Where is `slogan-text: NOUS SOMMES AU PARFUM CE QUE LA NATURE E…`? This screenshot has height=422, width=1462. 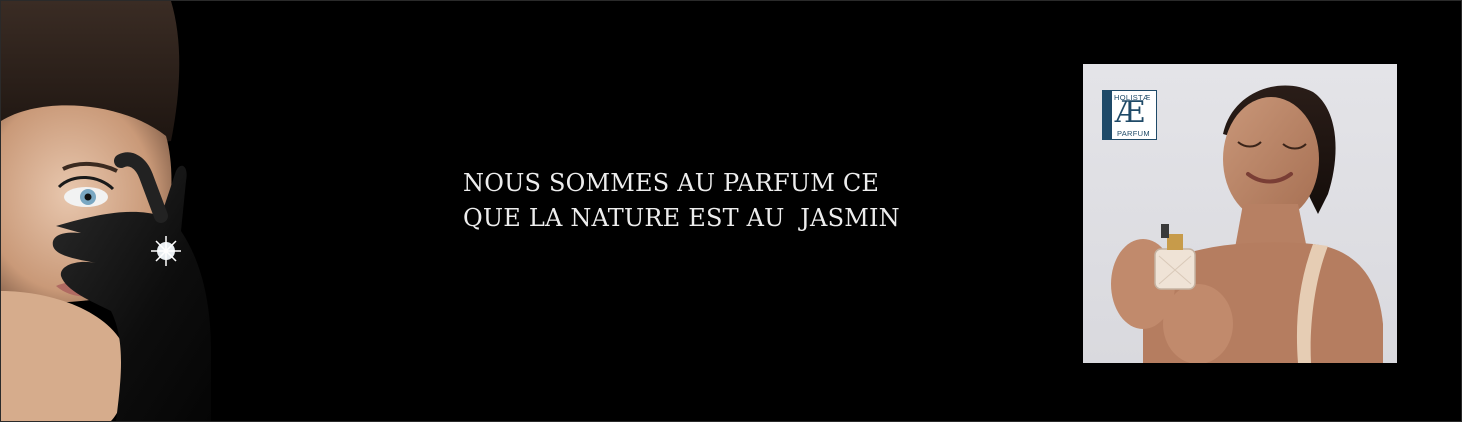
slogan-text: NOUS SOMMES AU PARFUM CE QUE LA NATURE E… is located at coordinates (681, 201).